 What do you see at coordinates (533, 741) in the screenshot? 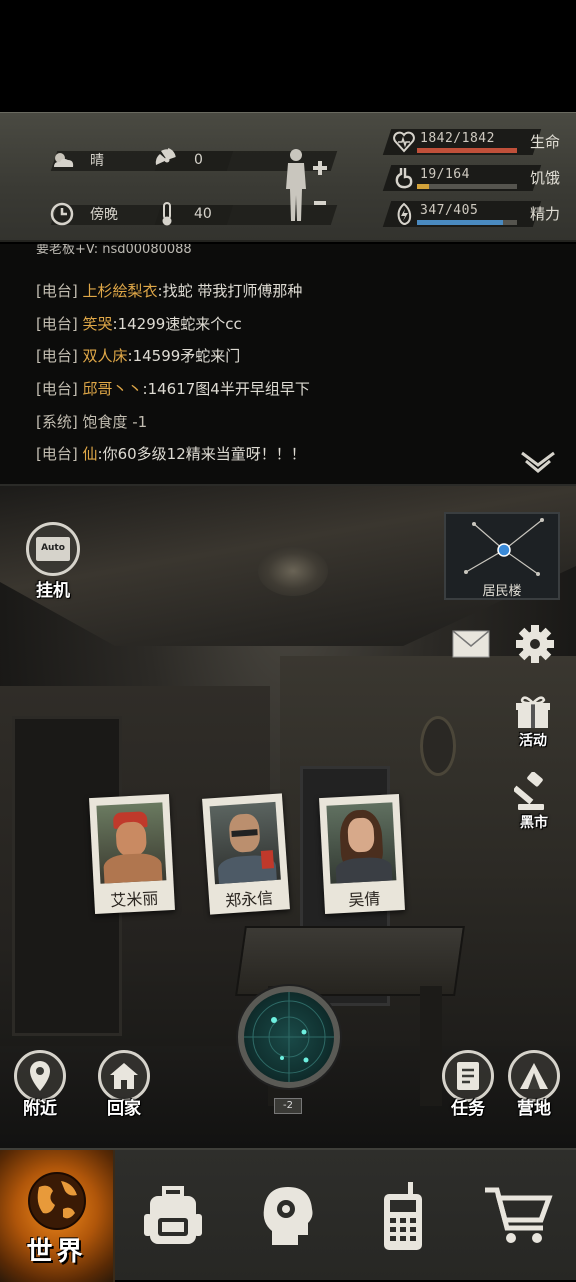
I see `activity-label: 活动` at bounding box center [533, 741].